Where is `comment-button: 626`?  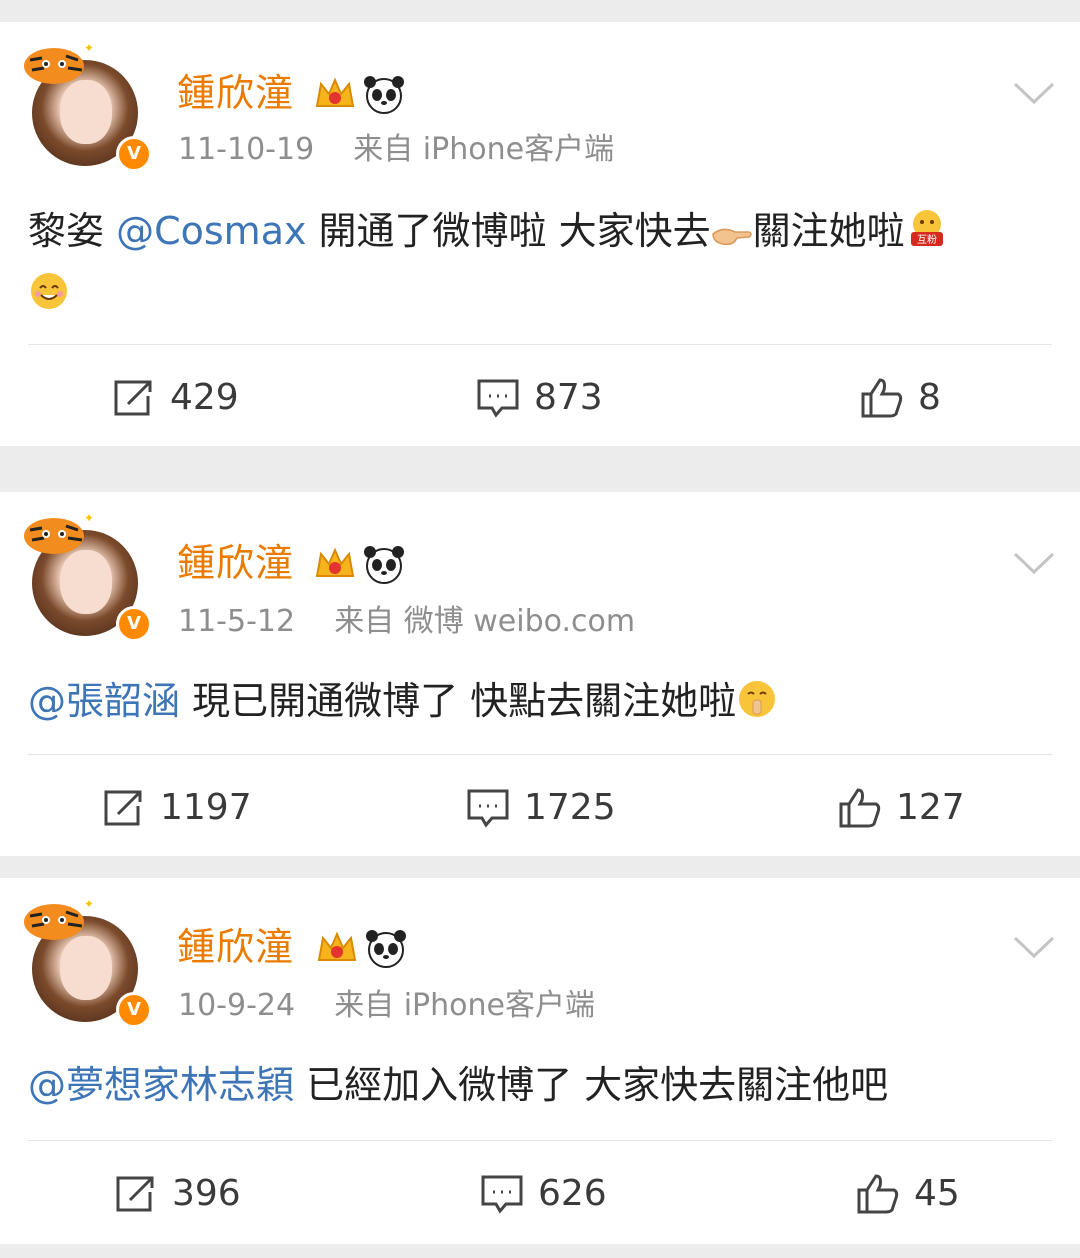 comment-button: 626 is located at coordinates (543, 1194).